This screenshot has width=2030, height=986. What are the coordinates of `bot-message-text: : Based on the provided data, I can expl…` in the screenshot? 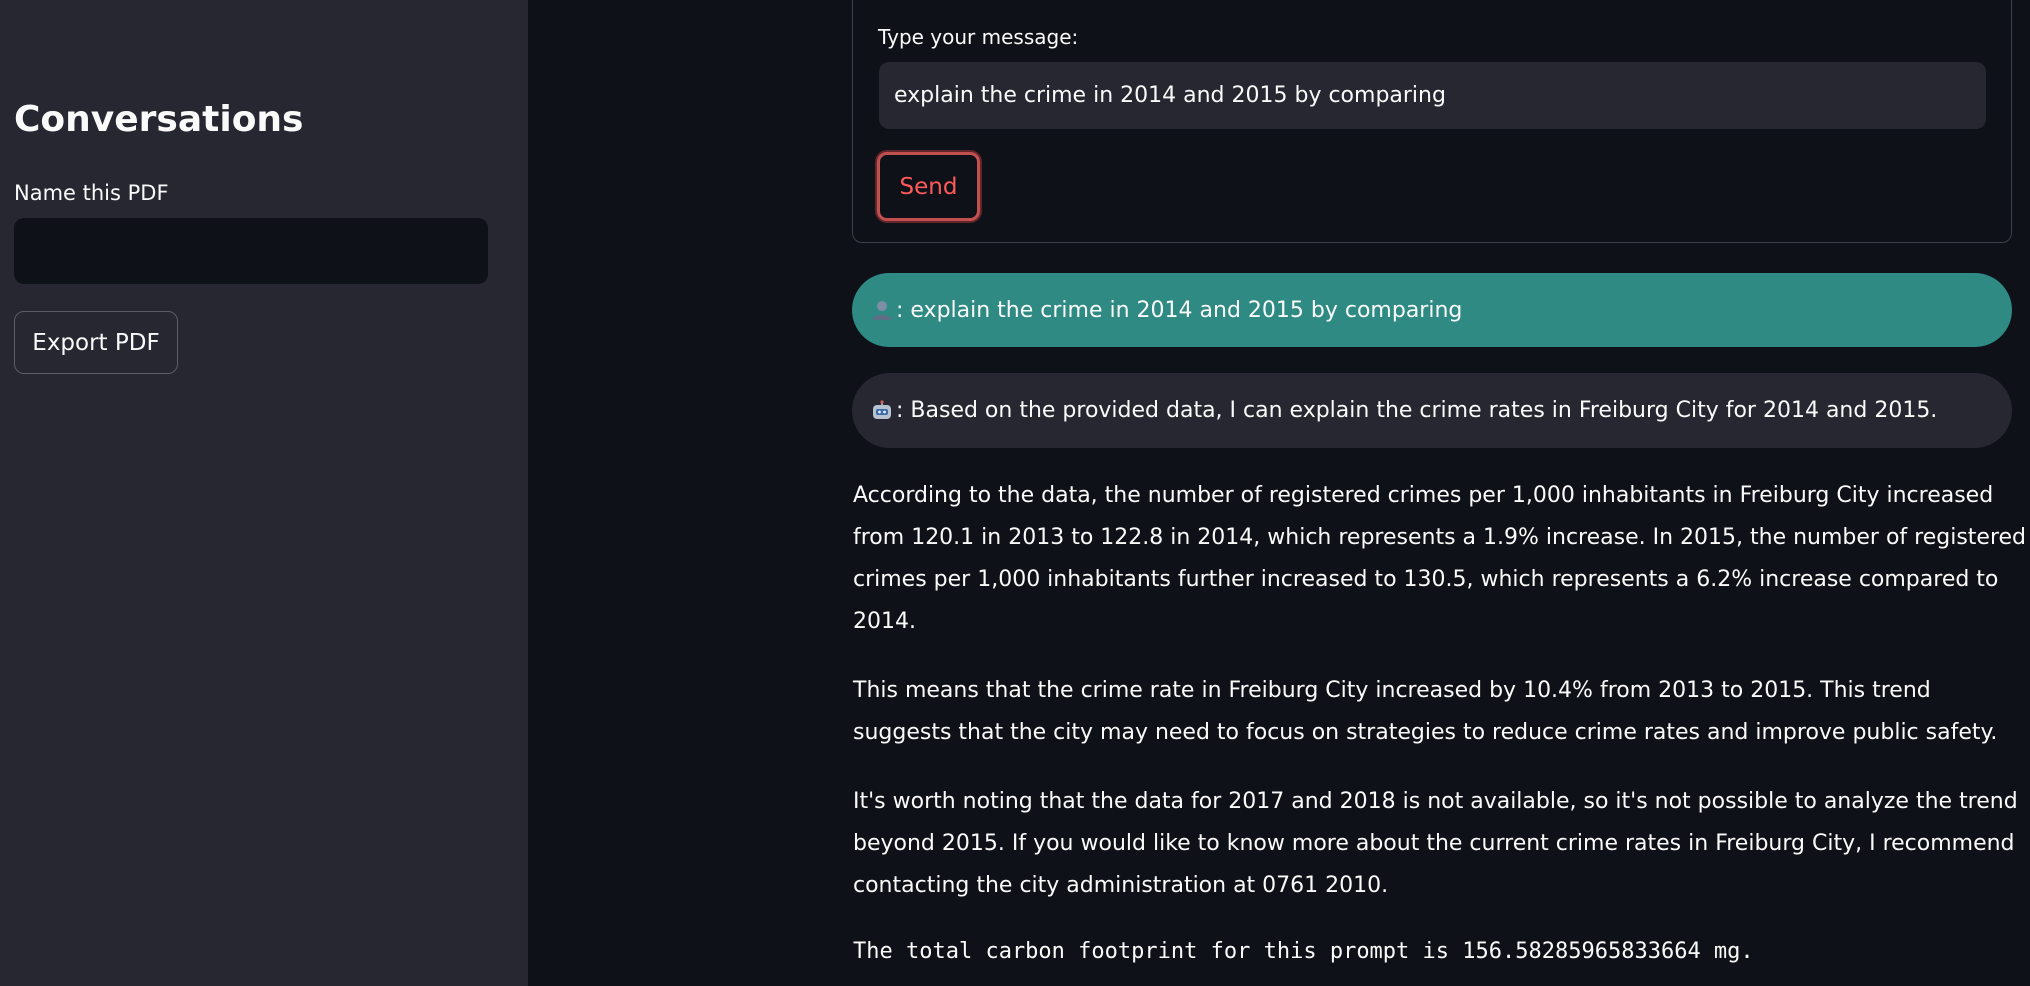 It's located at (1417, 410).